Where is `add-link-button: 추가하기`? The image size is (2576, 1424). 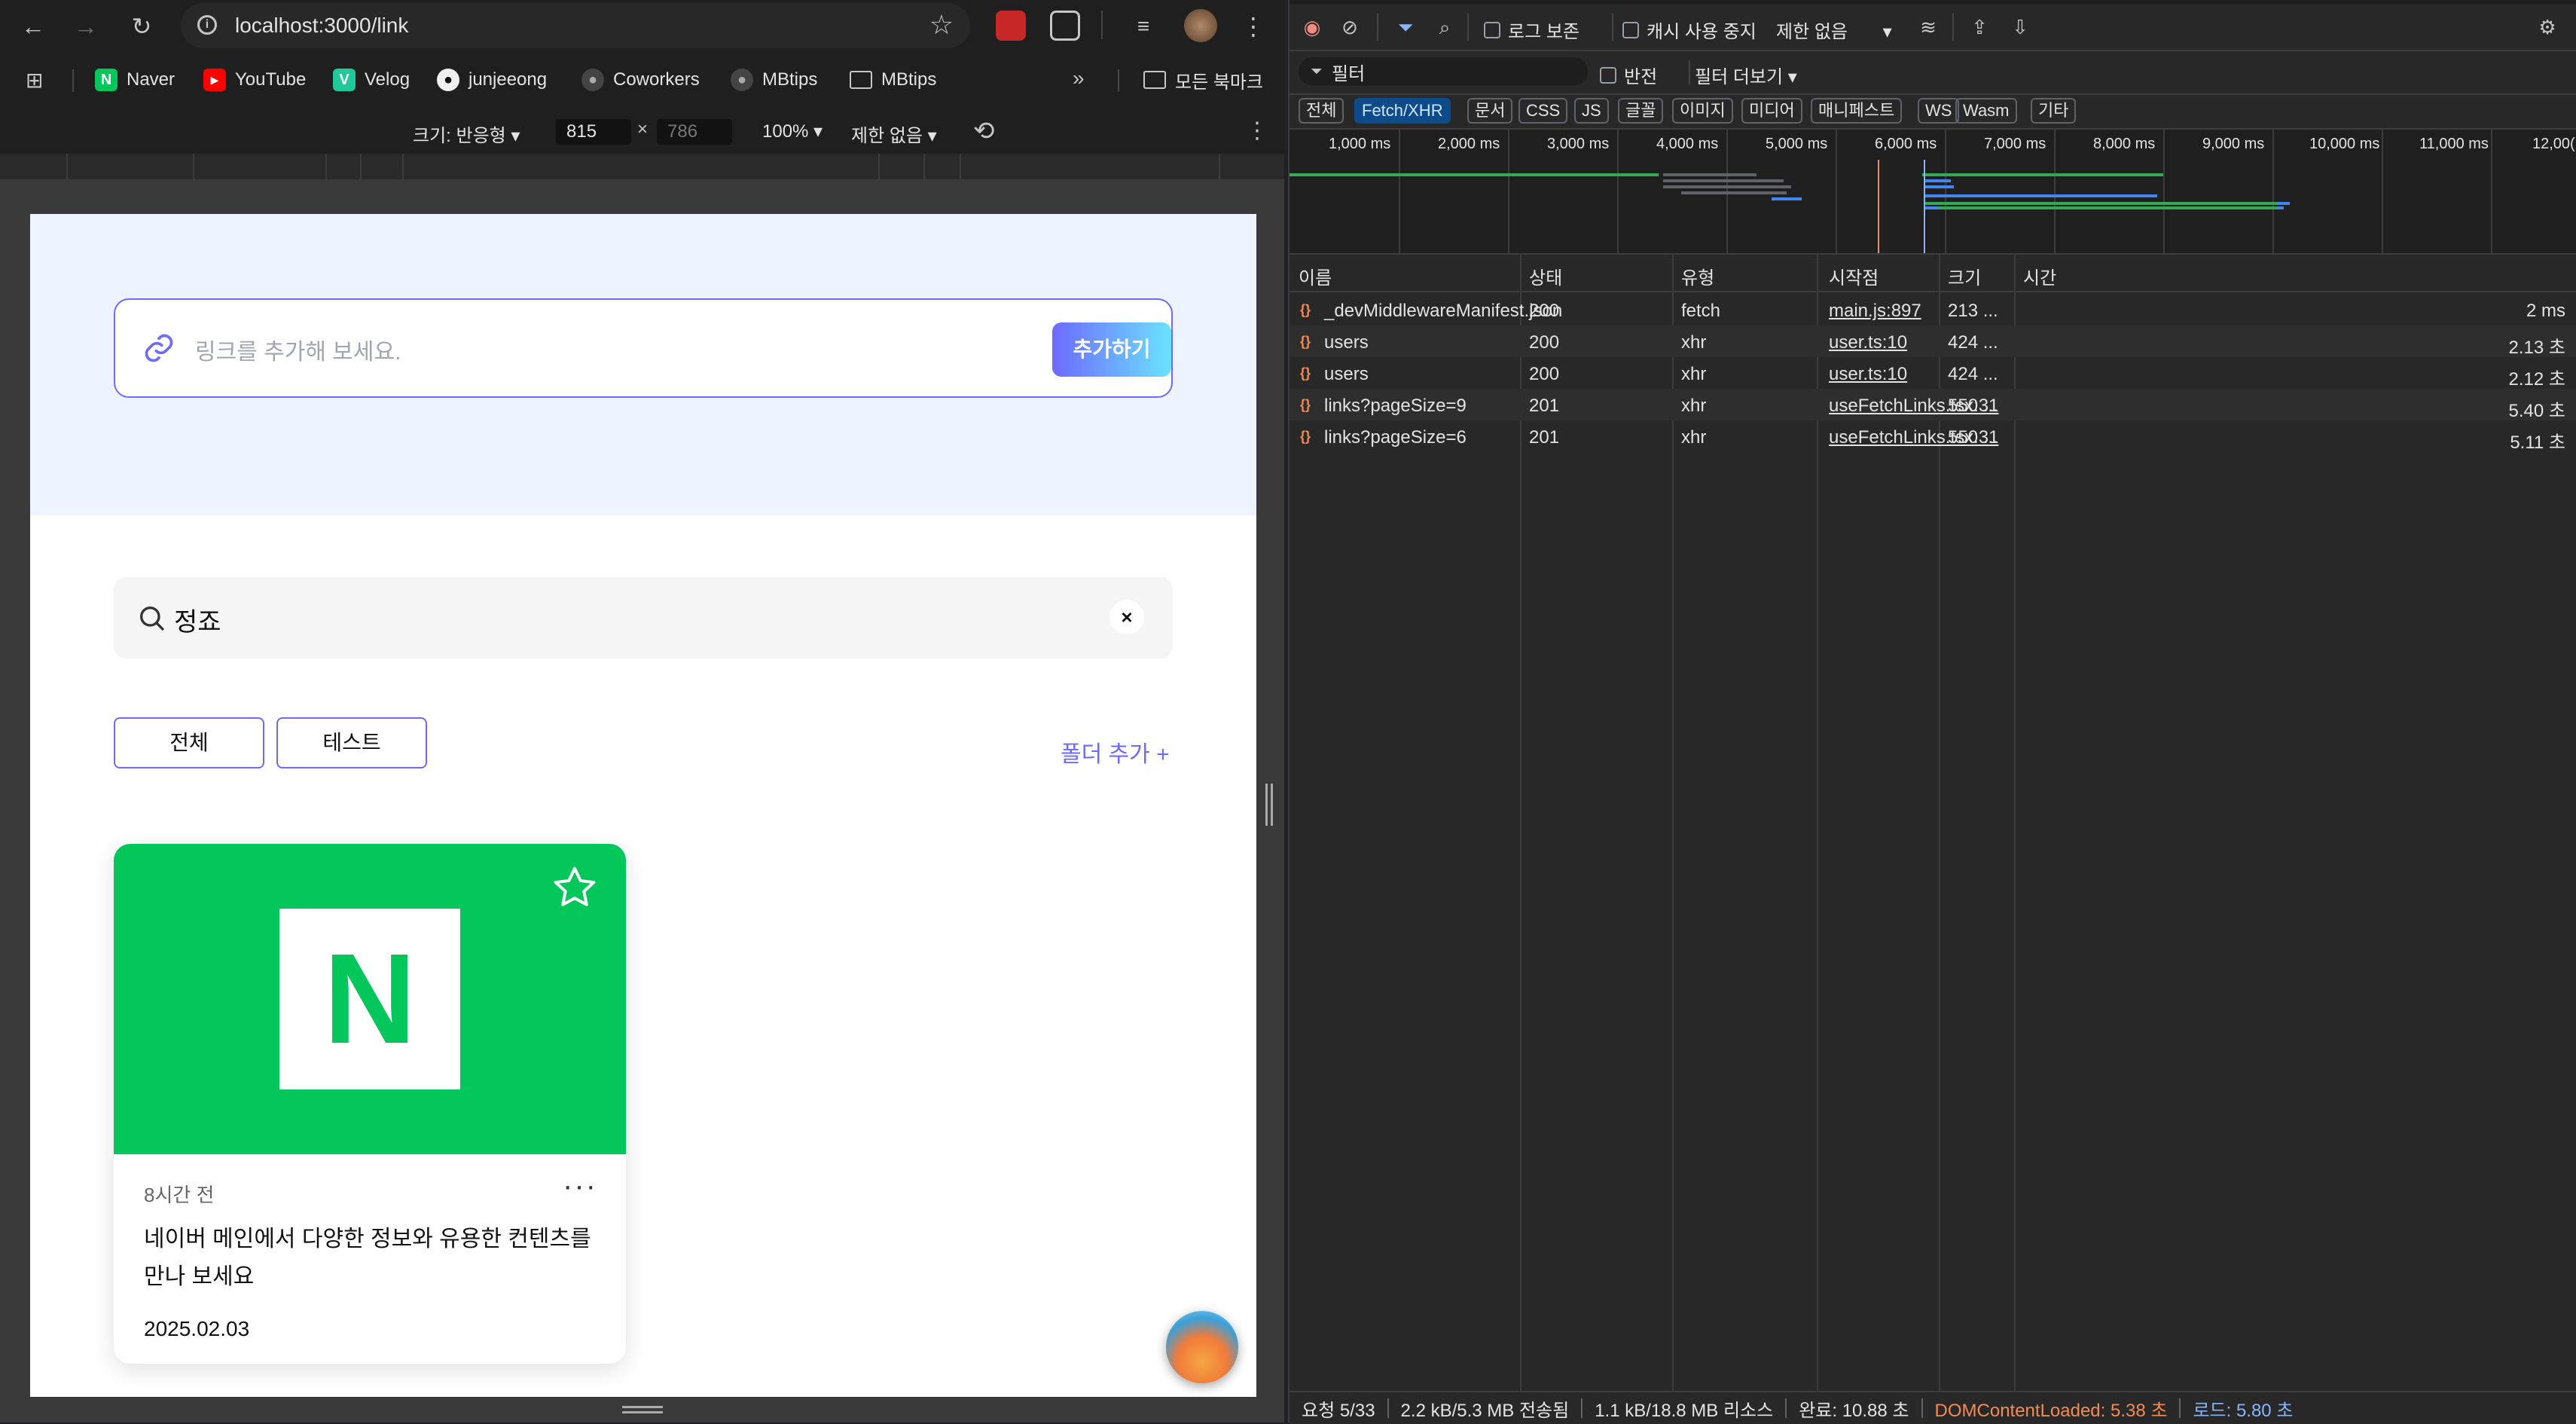 add-link-button: 추가하기 is located at coordinates (1111, 349).